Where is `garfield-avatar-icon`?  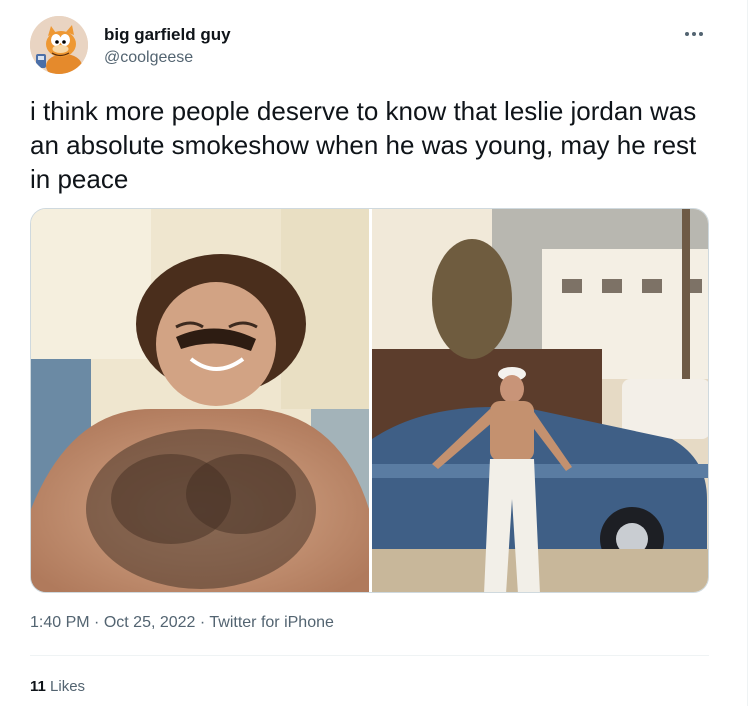
garfield-avatar-icon is located at coordinates (59, 45).